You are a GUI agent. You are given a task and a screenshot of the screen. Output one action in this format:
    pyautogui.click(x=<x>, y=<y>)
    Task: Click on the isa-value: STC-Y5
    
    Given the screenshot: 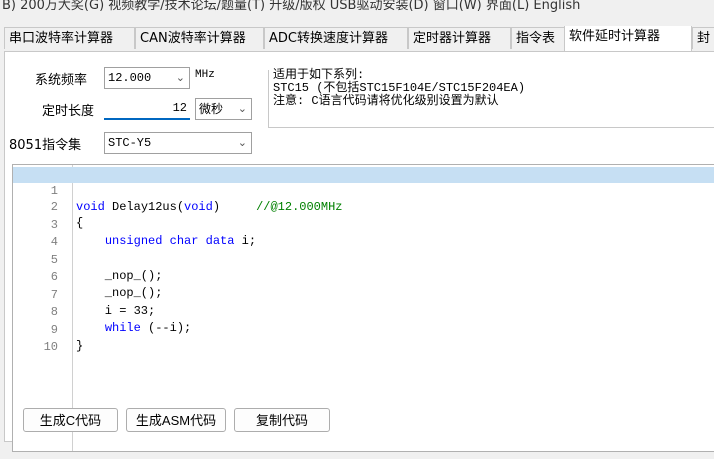 What is the action you would take?
    pyautogui.click(x=130, y=143)
    